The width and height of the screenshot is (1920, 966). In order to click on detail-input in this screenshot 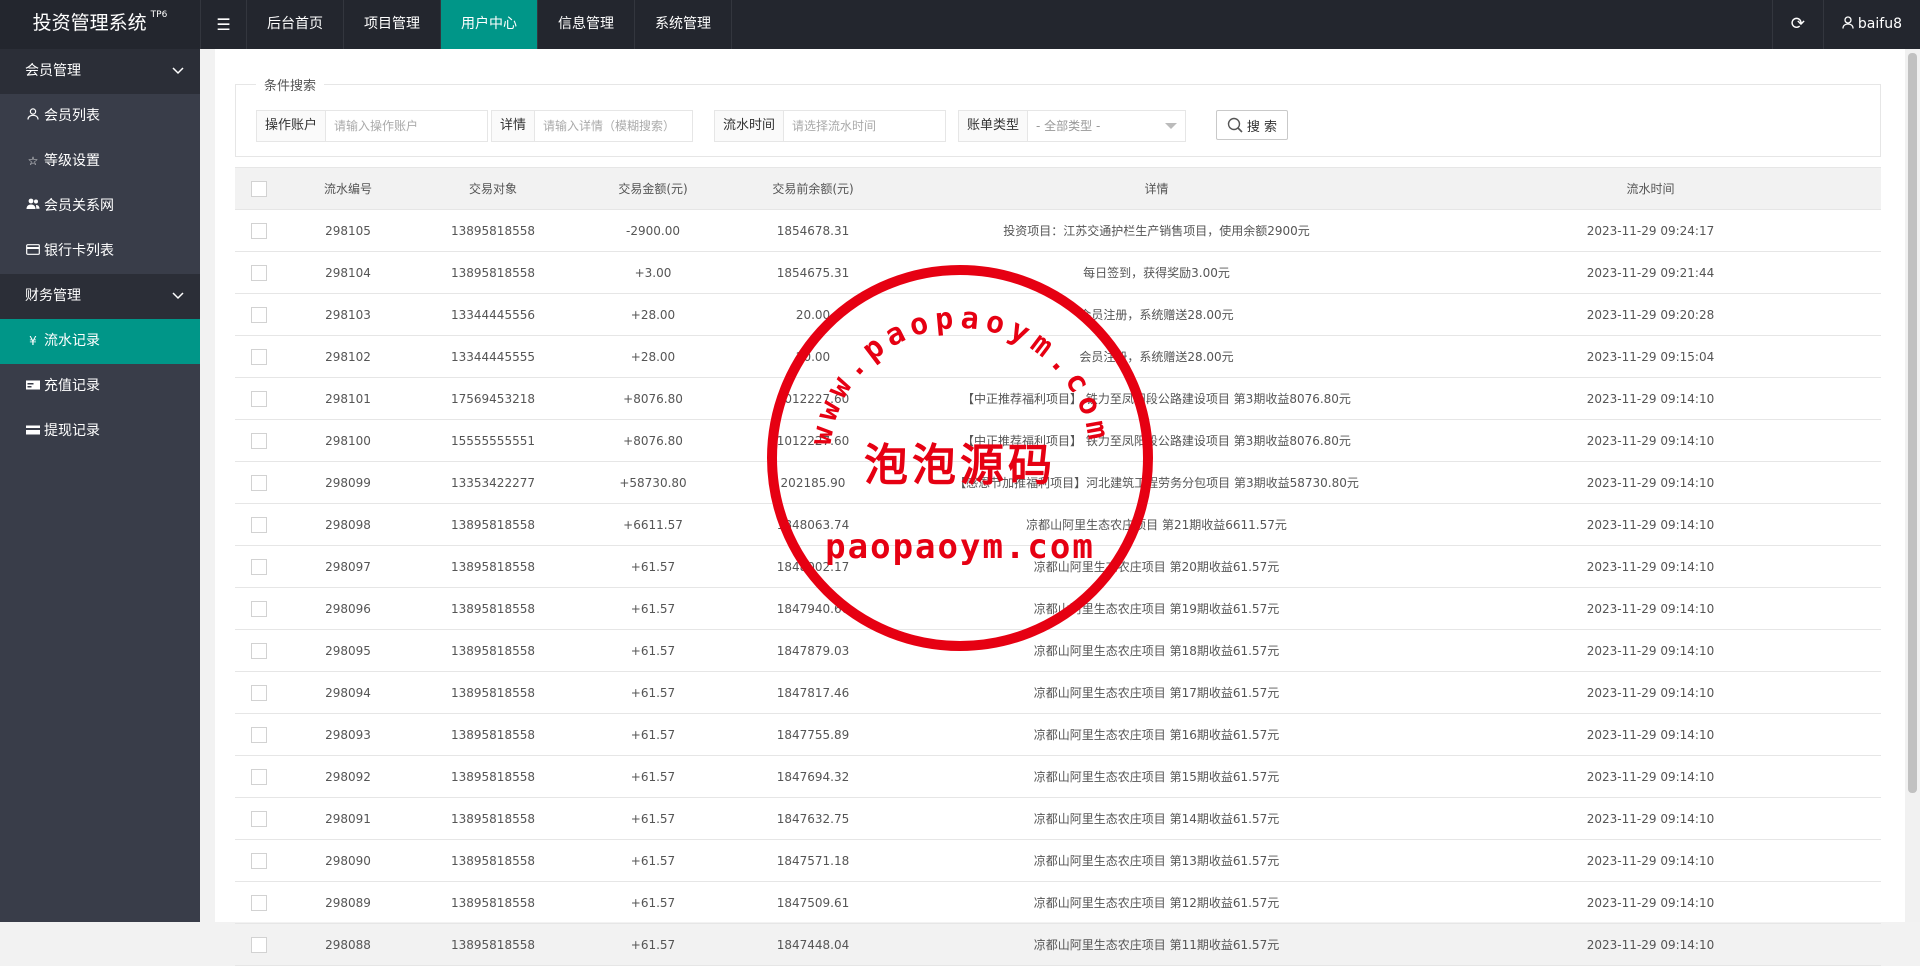, I will do `click(614, 126)`.